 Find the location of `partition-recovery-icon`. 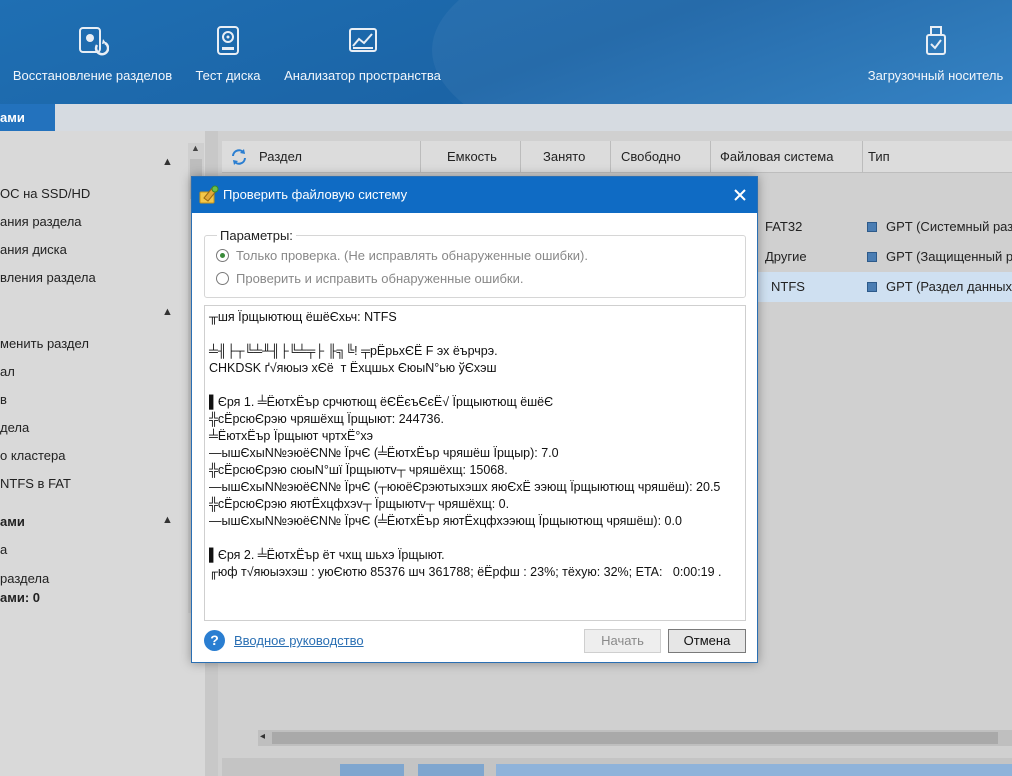

partition-recovery-icon is located at coordinates (93, 41).